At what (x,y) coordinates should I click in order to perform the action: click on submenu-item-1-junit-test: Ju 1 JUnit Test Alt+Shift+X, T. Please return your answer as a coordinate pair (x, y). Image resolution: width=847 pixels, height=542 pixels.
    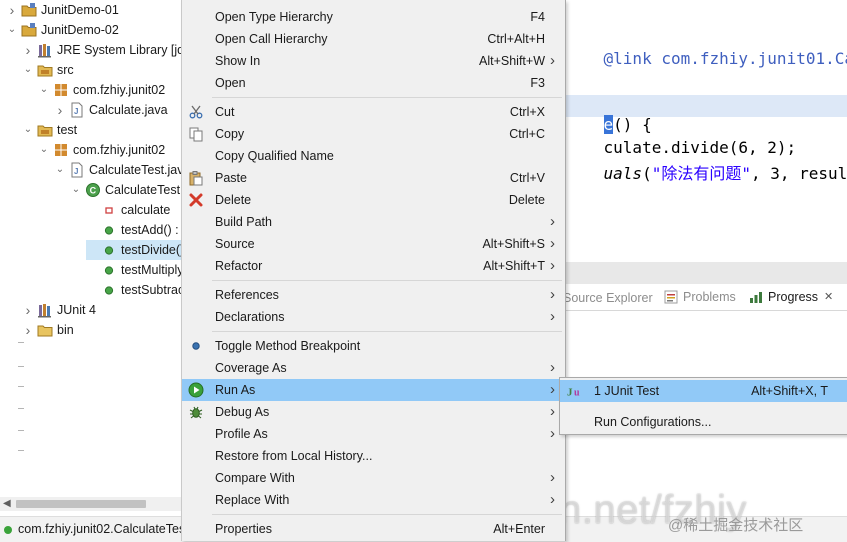
    Looking at the image, I should click on (703, 391).